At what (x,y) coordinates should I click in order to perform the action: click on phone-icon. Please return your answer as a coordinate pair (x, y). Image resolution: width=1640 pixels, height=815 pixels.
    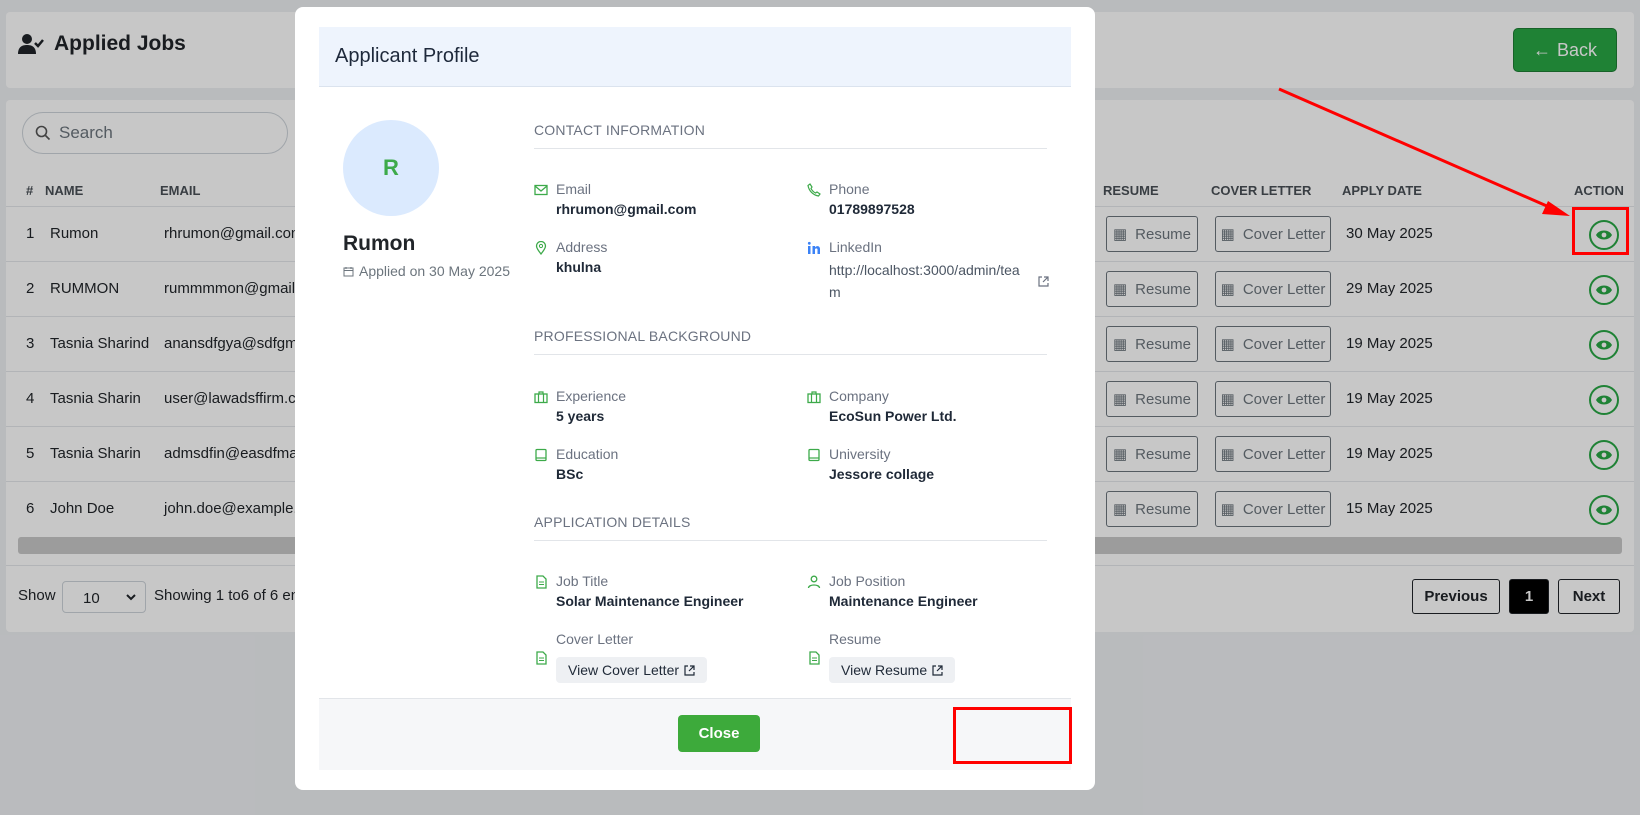
    Looking at the image, I should click on (814, 190).